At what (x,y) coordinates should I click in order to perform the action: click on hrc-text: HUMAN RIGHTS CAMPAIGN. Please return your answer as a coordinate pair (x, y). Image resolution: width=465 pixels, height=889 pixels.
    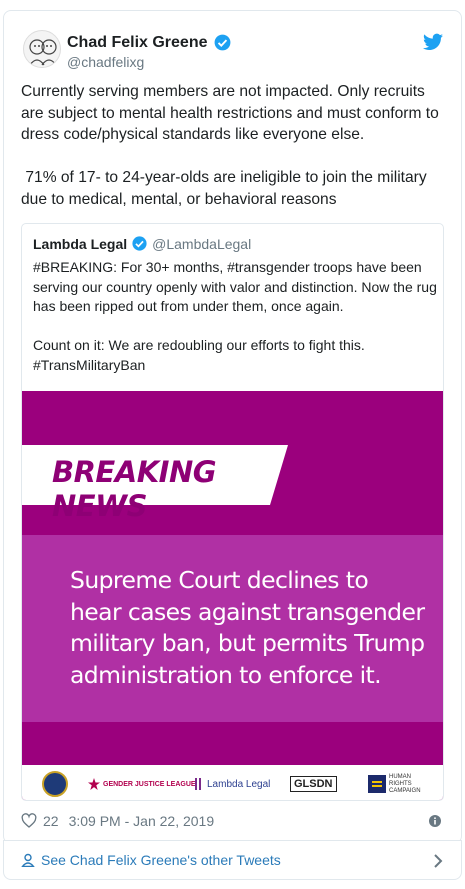
    Looking at the image, I should click on (405, 783).